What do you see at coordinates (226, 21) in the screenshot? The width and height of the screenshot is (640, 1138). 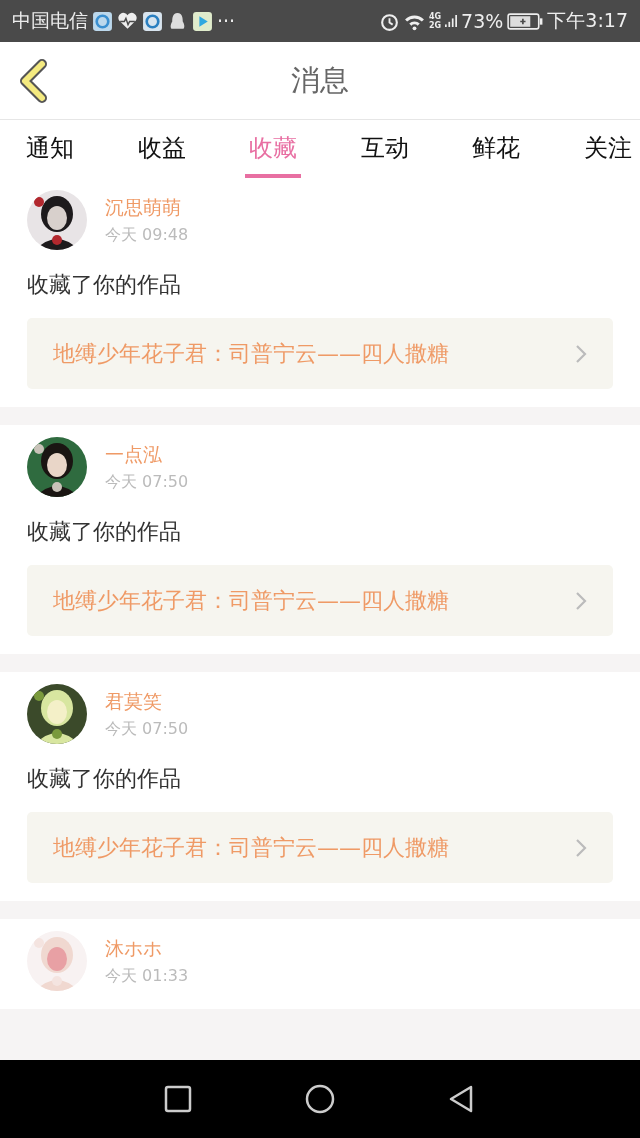 I see `more-notifications: ···` at bounding box center [226, 21].